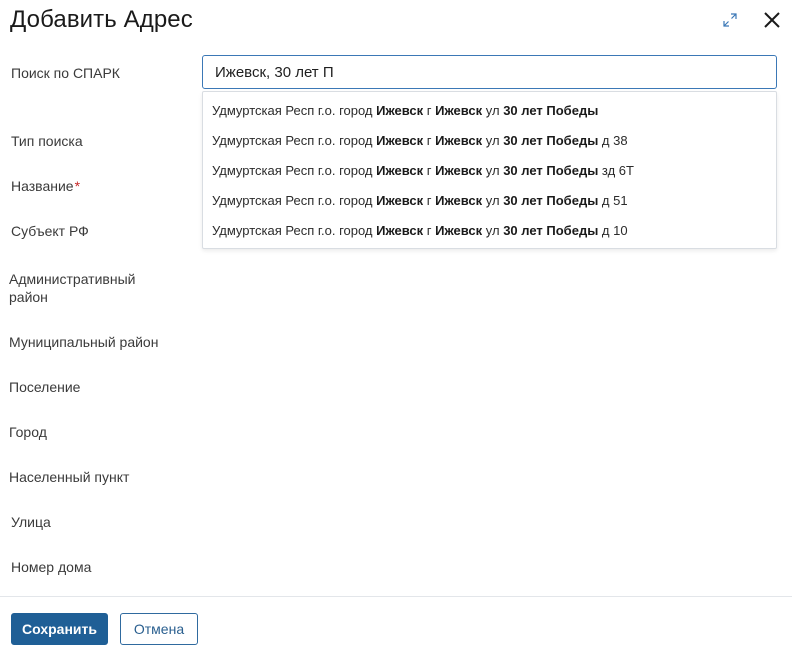  What do you see at coordinates (613, 140) in the screenshot?
I see `suggestion-suffix: д 38` at bounding box center [613, 140].